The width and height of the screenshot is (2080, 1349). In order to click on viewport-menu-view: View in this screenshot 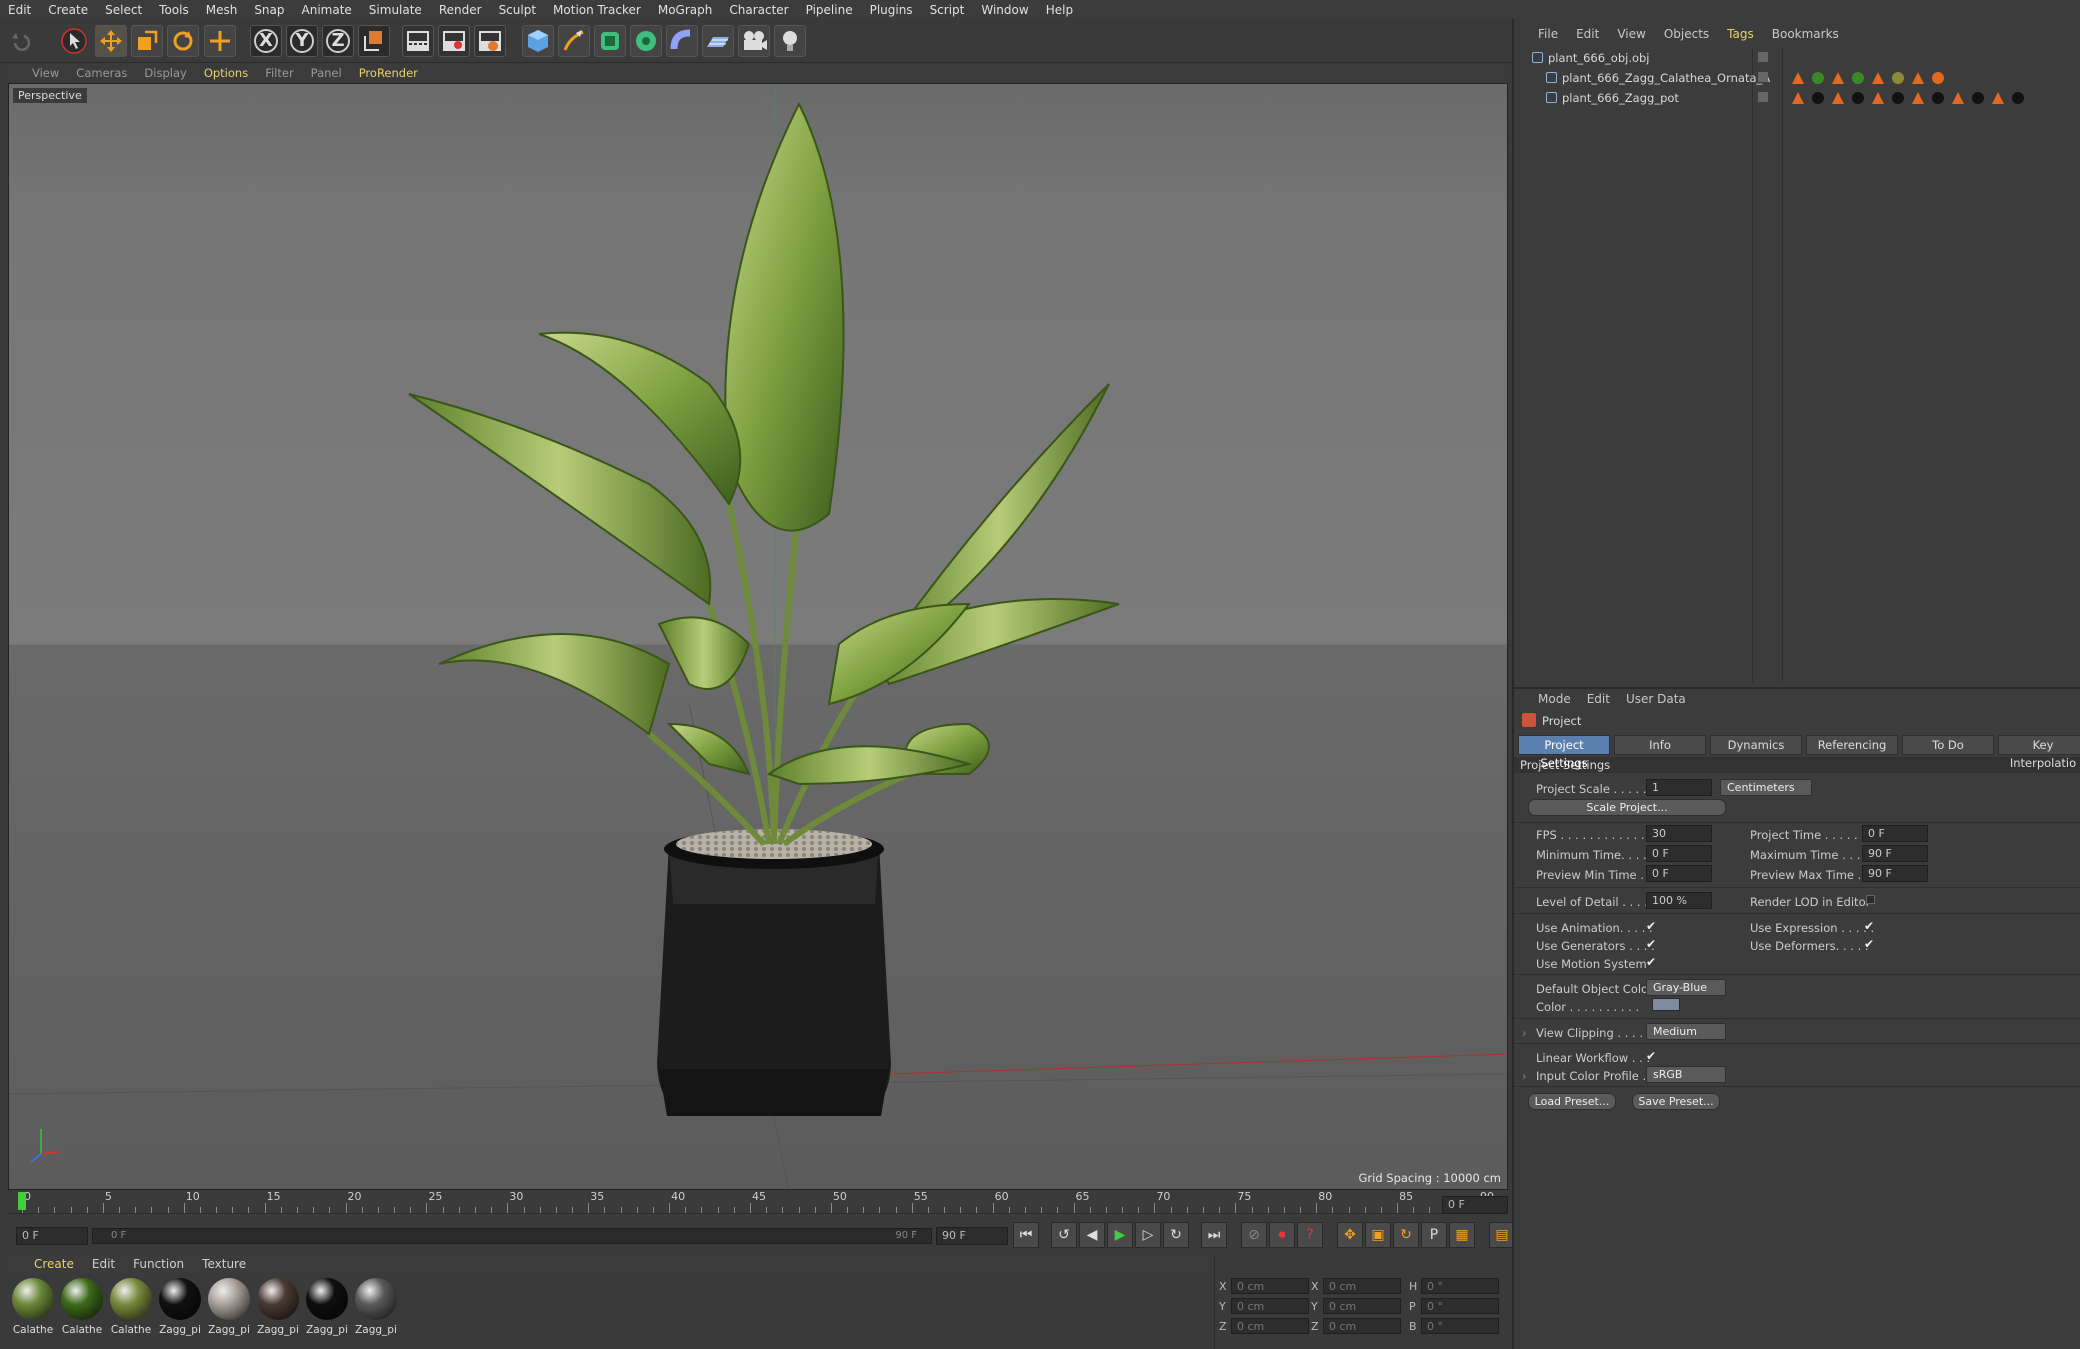, I will do `click(45, 73)`.